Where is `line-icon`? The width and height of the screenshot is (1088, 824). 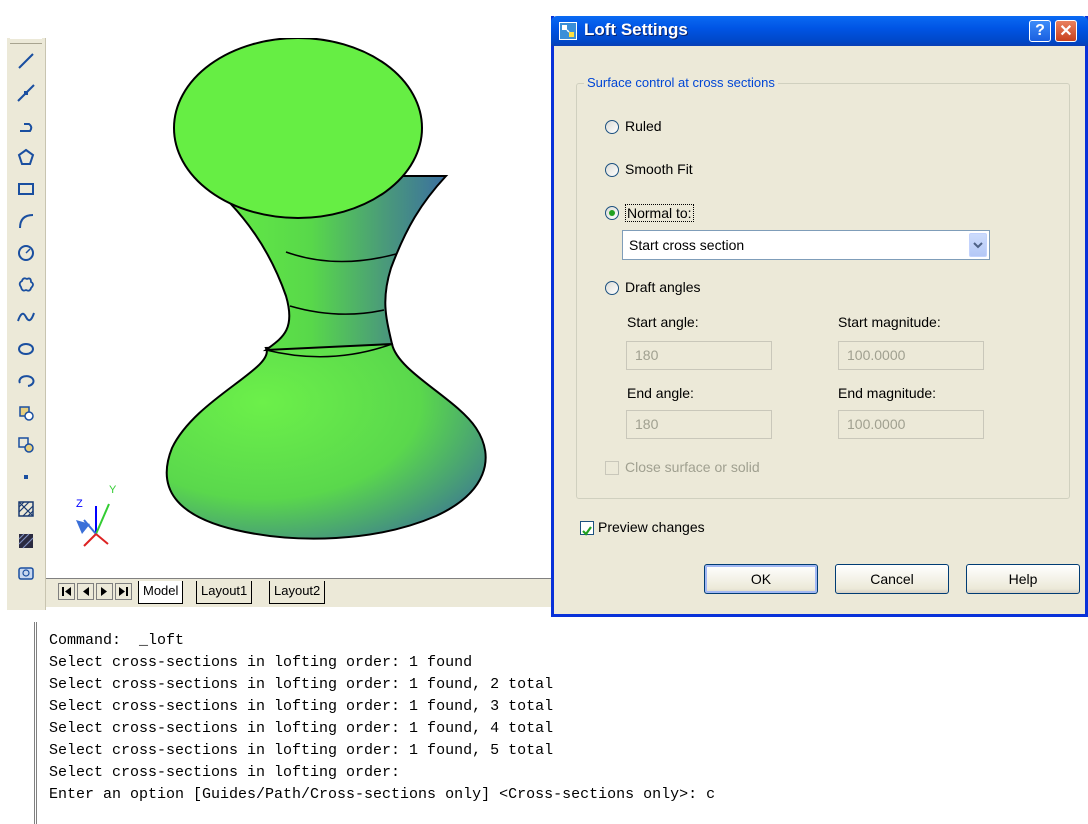 line-icon is located at coordinates (26, 61).